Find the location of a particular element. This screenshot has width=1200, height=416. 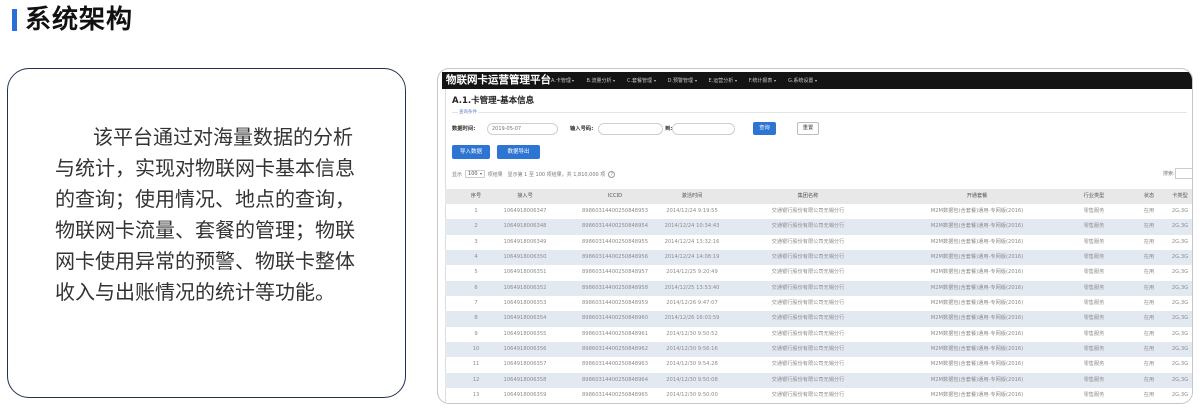

table-cell-activation-time: 2014/12/30 9:50:08 is located at coordinates (692, 379).